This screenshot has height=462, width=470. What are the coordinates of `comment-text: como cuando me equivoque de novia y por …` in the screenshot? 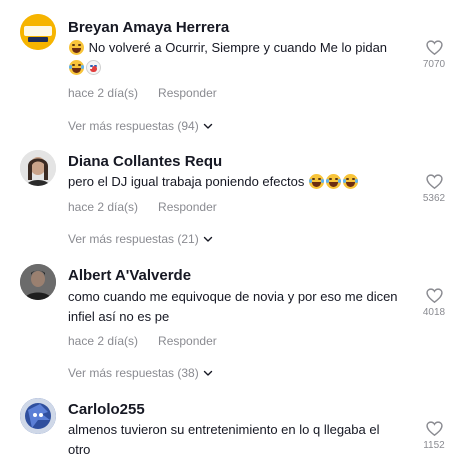 It's located at (233, 306).